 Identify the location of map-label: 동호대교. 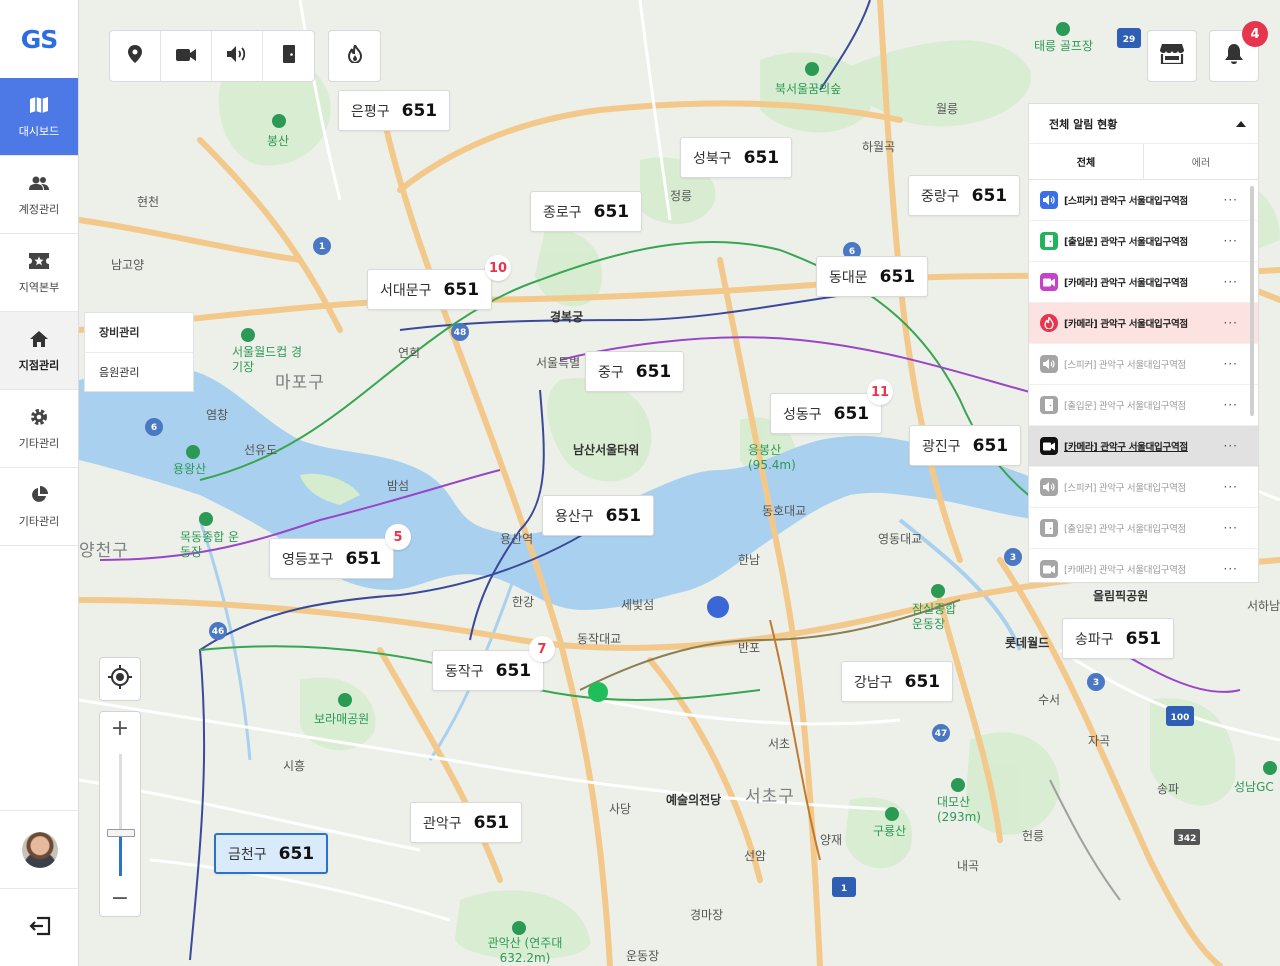
(784, 511).